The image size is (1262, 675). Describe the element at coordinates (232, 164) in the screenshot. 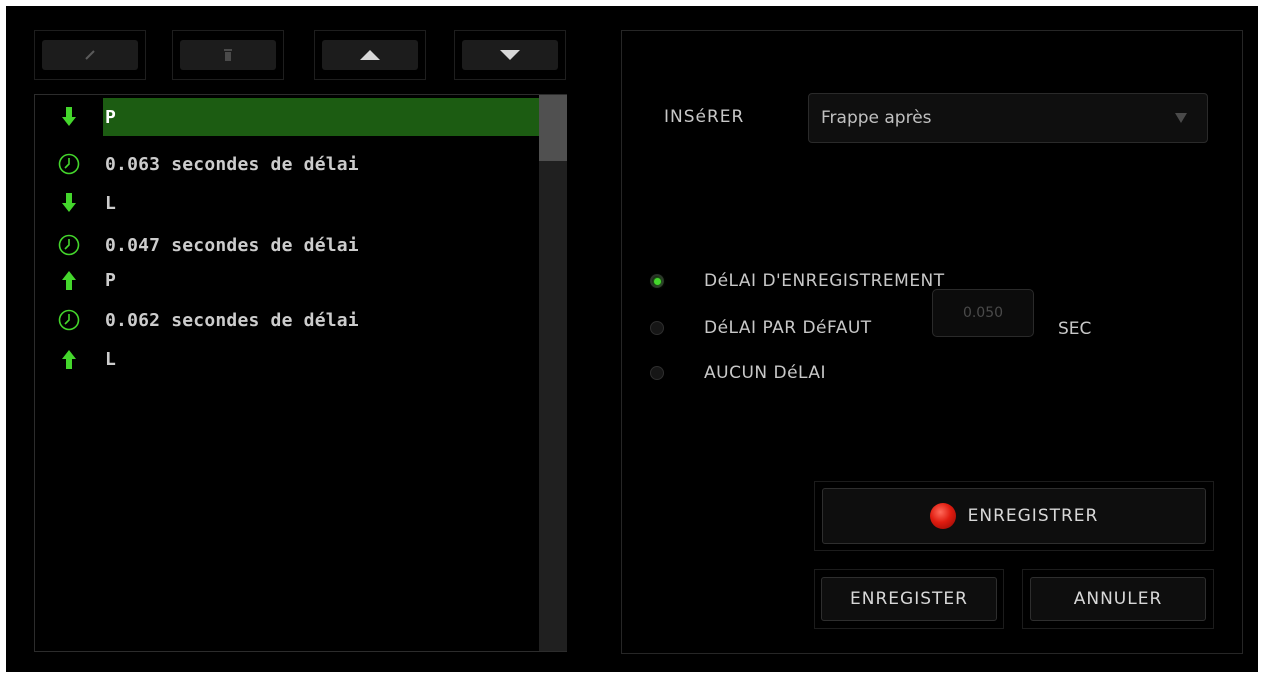

I see `list-item-text: 0.063 secondes de délai` at that location.